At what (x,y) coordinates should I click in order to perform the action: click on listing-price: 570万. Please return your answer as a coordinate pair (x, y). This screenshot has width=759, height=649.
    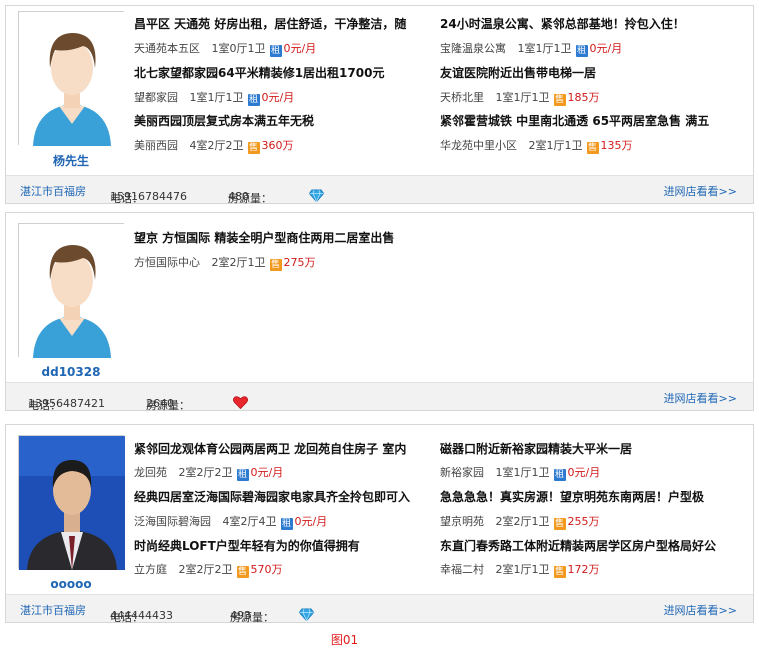
    Looking at the image, I should click on (266, 569).